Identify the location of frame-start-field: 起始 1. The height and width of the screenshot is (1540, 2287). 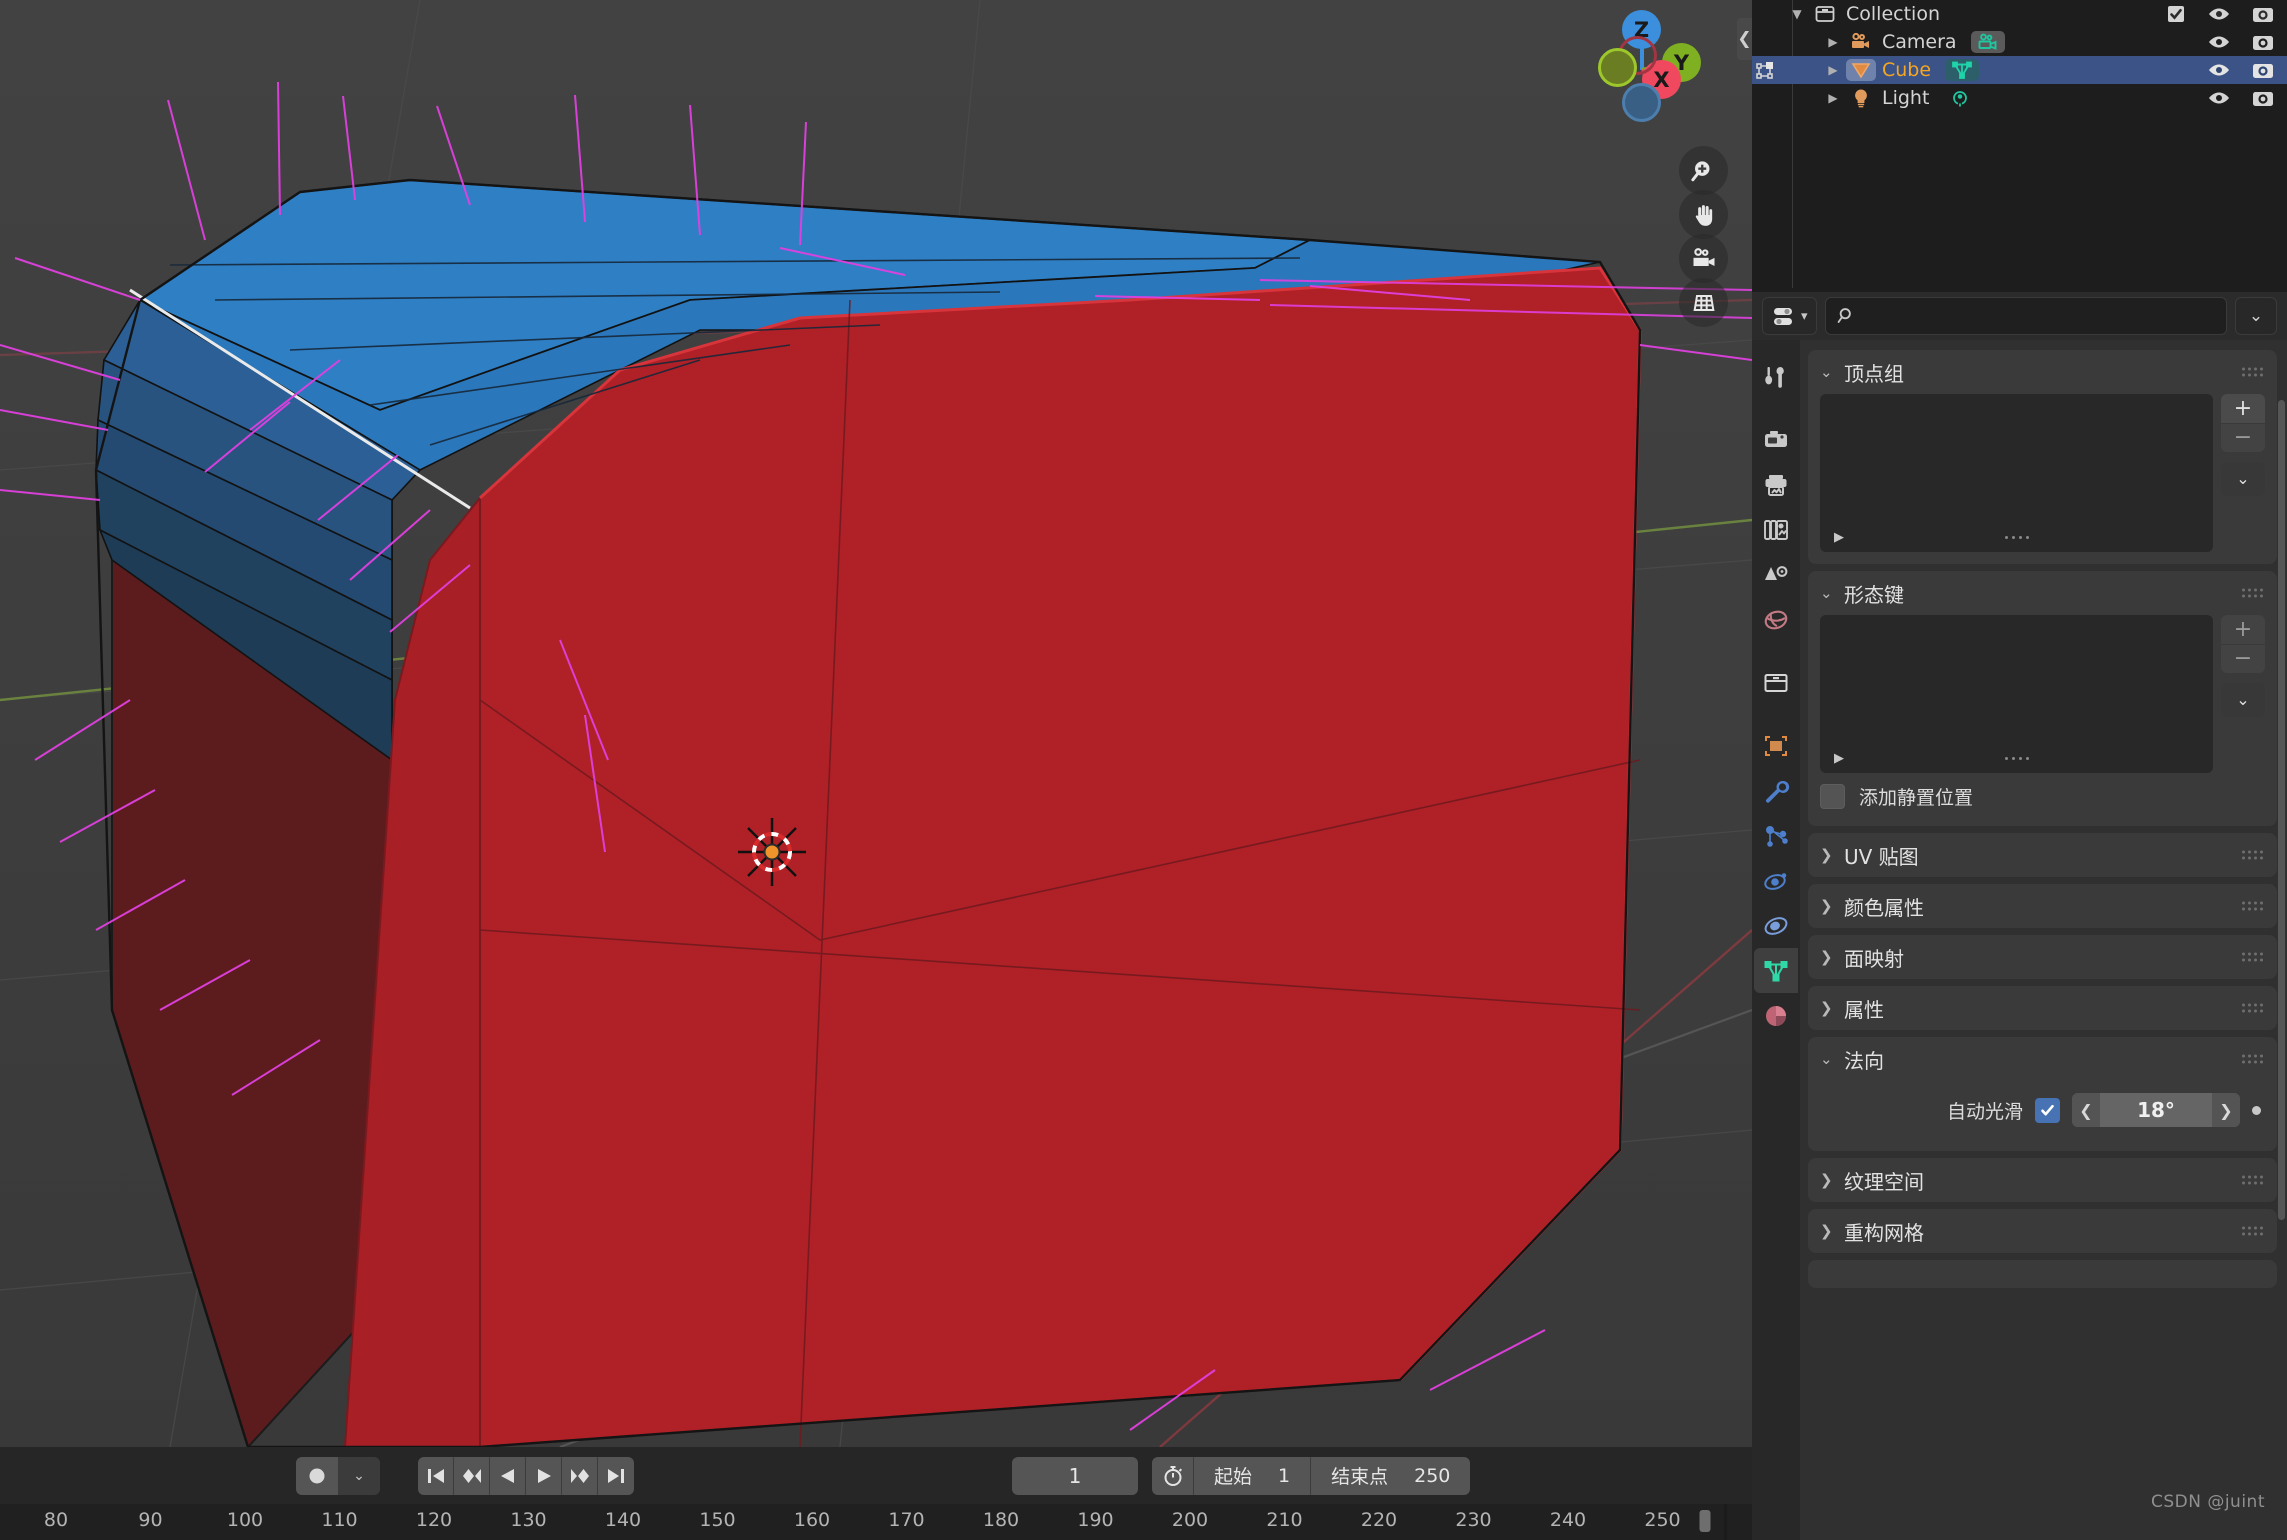
(1253, 1475).